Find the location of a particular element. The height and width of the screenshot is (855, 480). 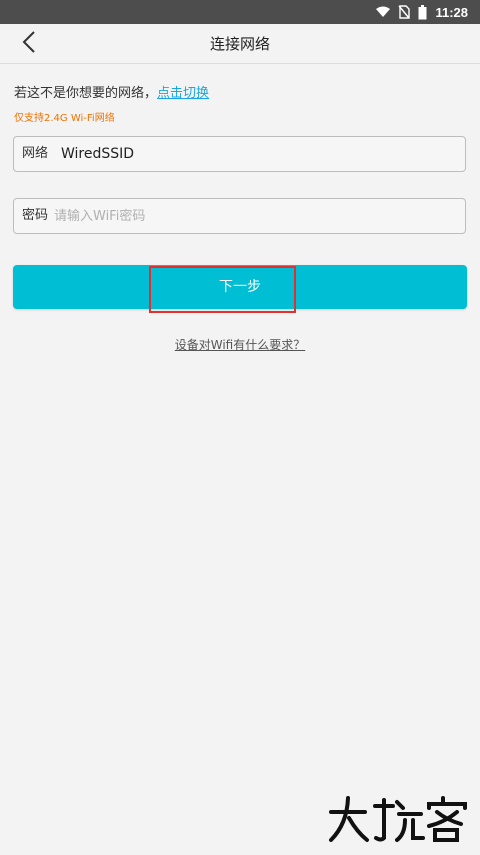

nav-bar: 连接网络 is located at coordinates (240, 44).